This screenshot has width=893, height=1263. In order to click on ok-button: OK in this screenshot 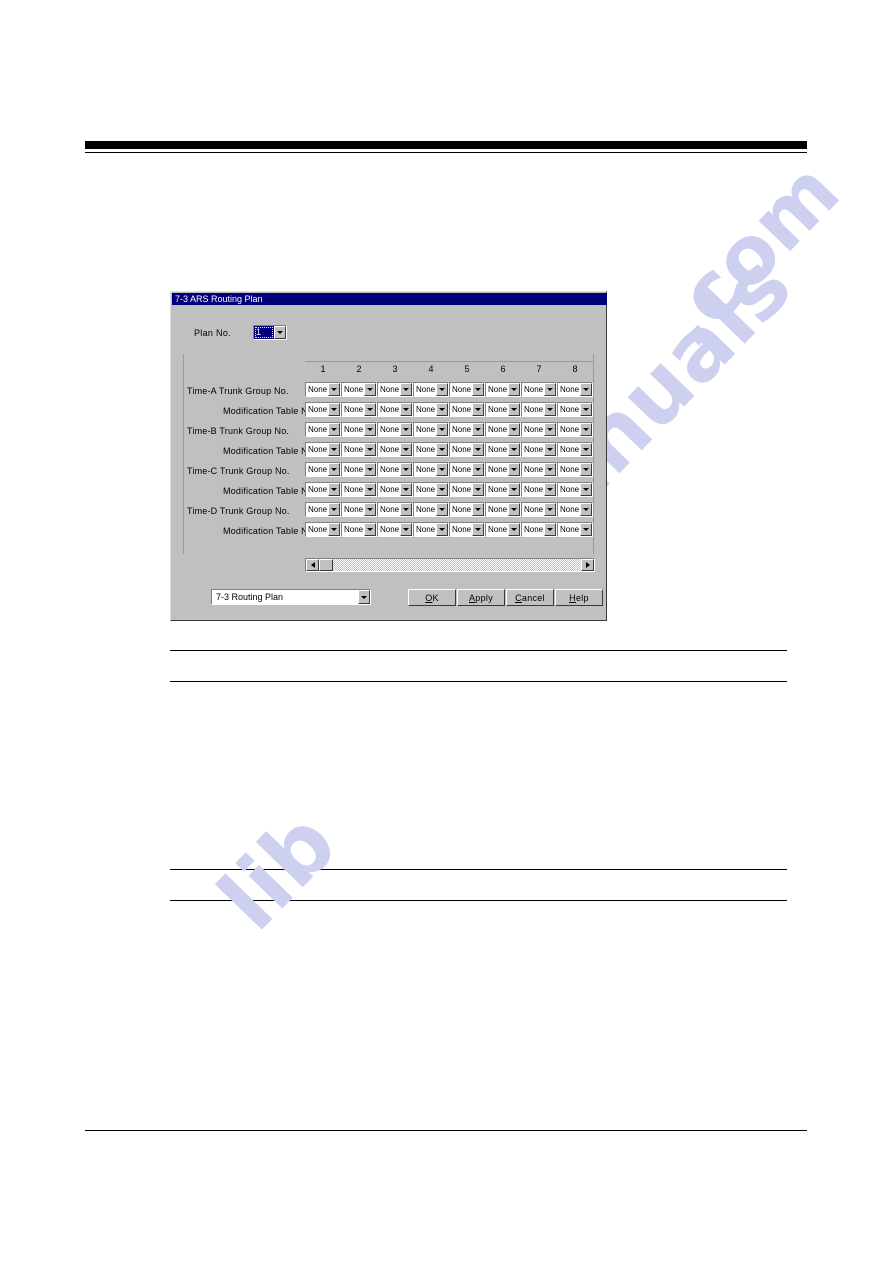, I will do `click(432, 597)`.